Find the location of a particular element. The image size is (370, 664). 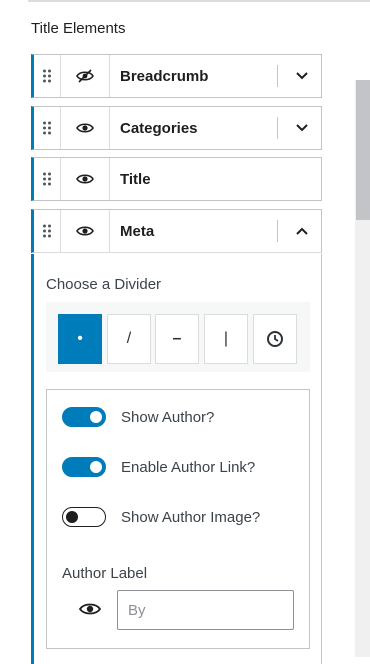

eye-hidden-icon is located at coordinates (85, 76).